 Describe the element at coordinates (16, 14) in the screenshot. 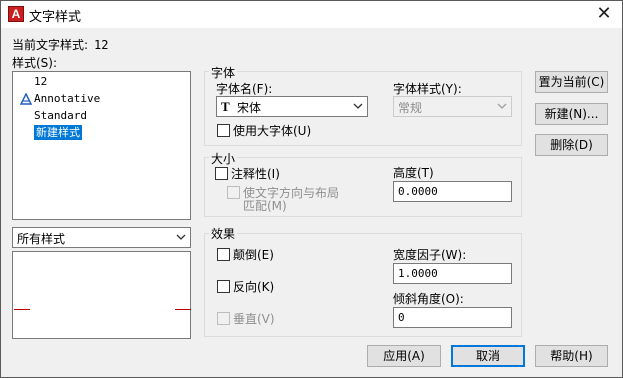

I see `autocad-app-icon: A` at that location.